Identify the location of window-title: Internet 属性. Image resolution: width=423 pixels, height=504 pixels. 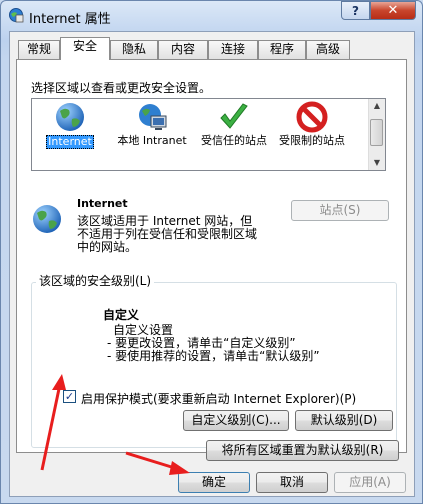
(70, 19).